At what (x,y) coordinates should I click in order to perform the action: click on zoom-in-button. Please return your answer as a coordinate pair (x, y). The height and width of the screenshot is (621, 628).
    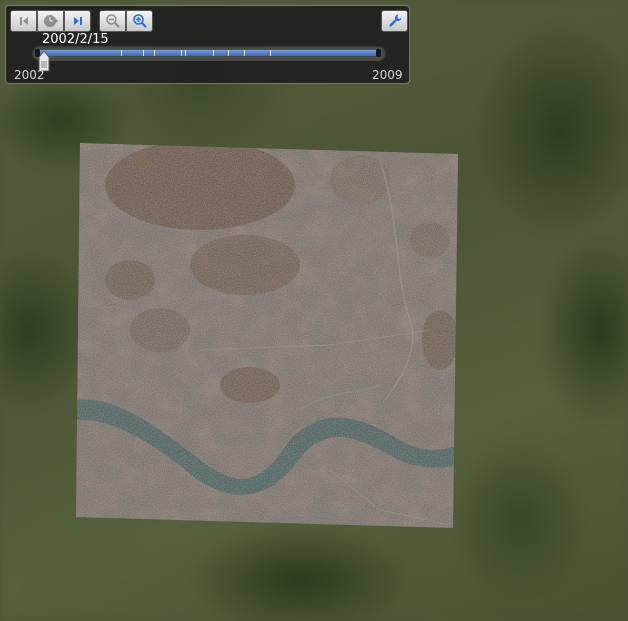
    Looking at the image, I should click on (139, 21).